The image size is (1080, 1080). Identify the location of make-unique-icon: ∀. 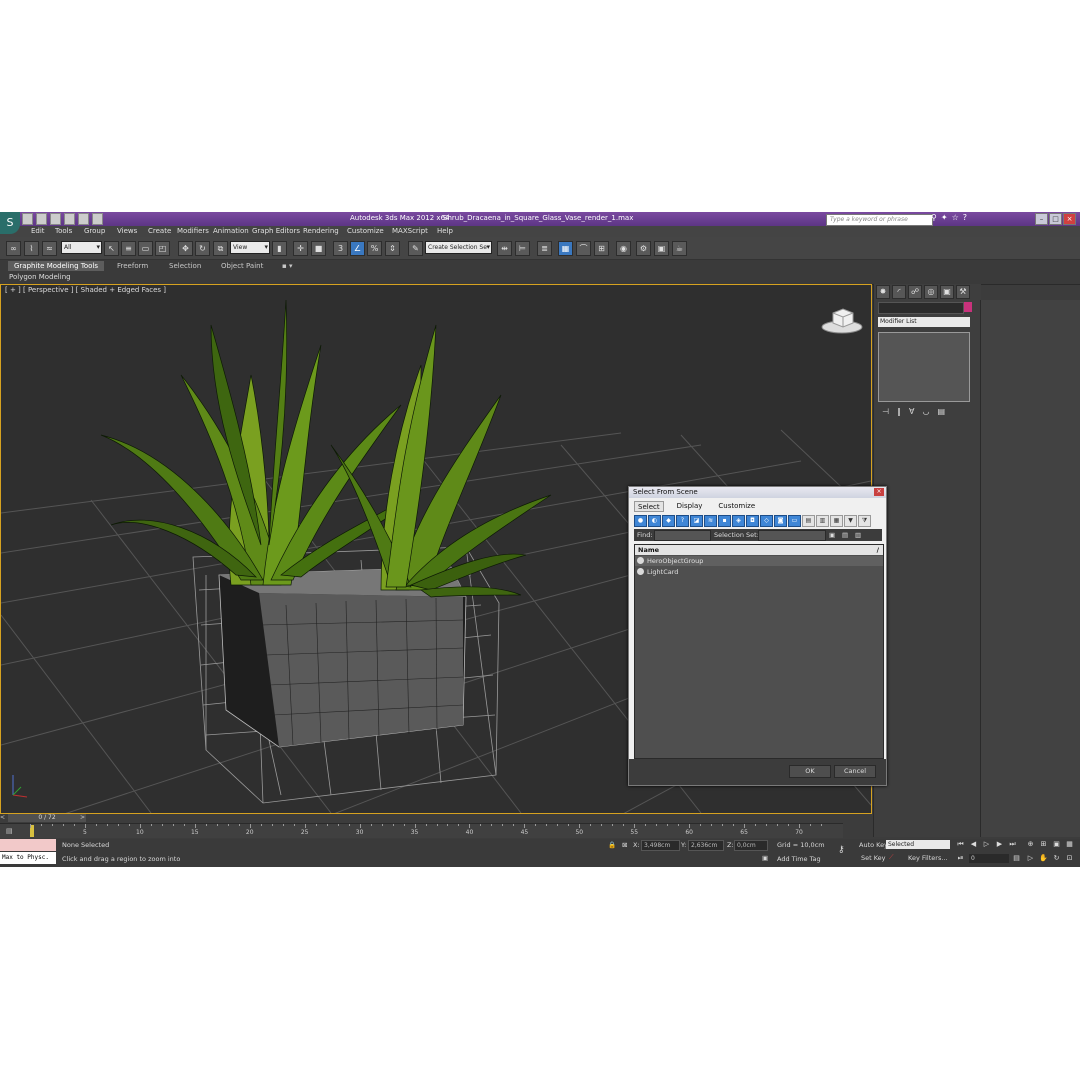
(911, 411).